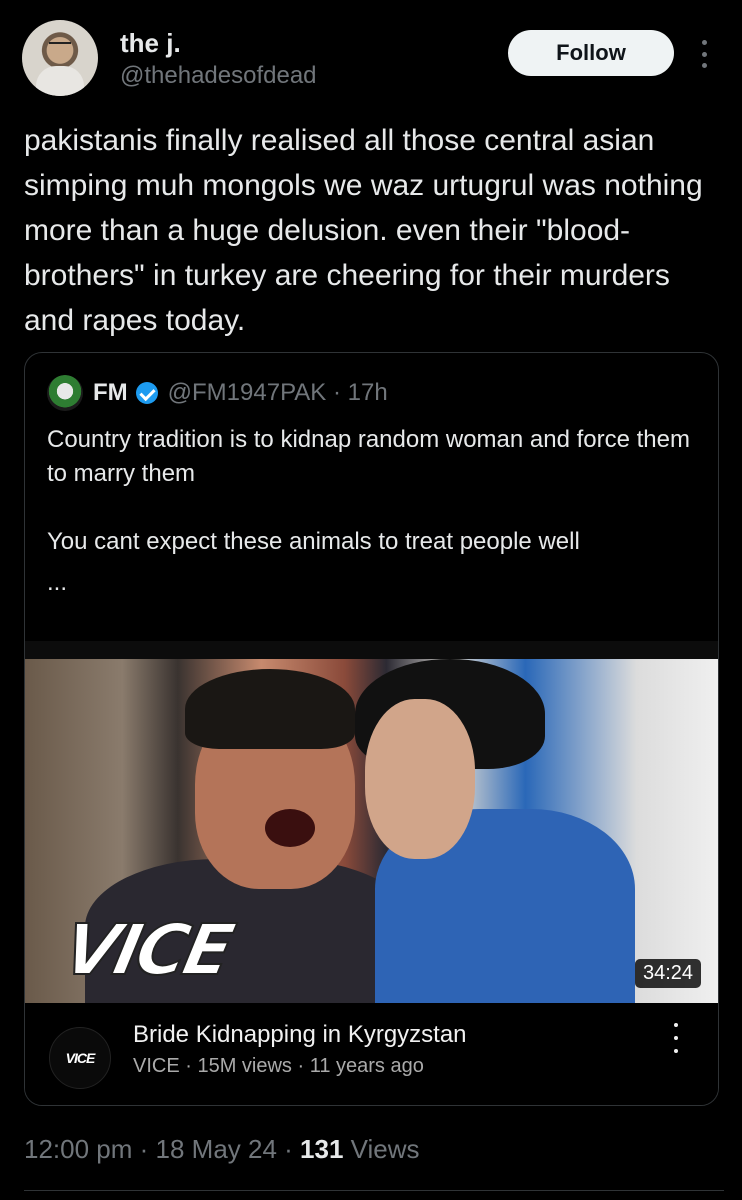 The image size is (742, 1200). Describe the element at coordinates (150, 43) in the screenshot. I see `author-name: the j.` at that location.